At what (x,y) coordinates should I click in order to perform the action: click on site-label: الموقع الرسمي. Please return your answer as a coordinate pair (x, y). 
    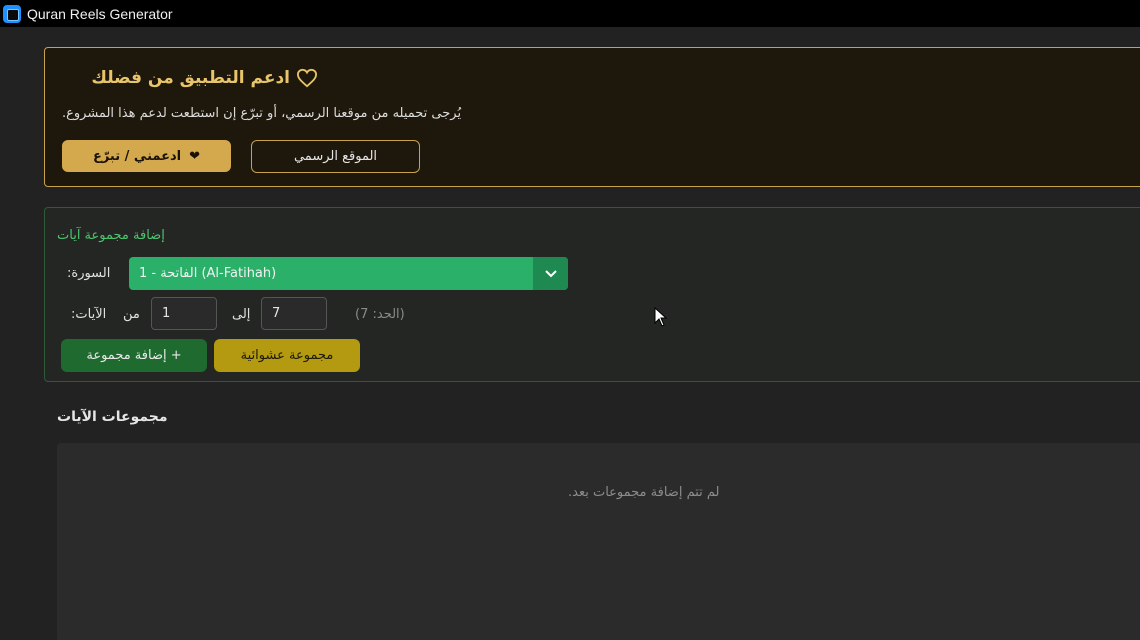
    Looking at the image, I should click on (335, 156).